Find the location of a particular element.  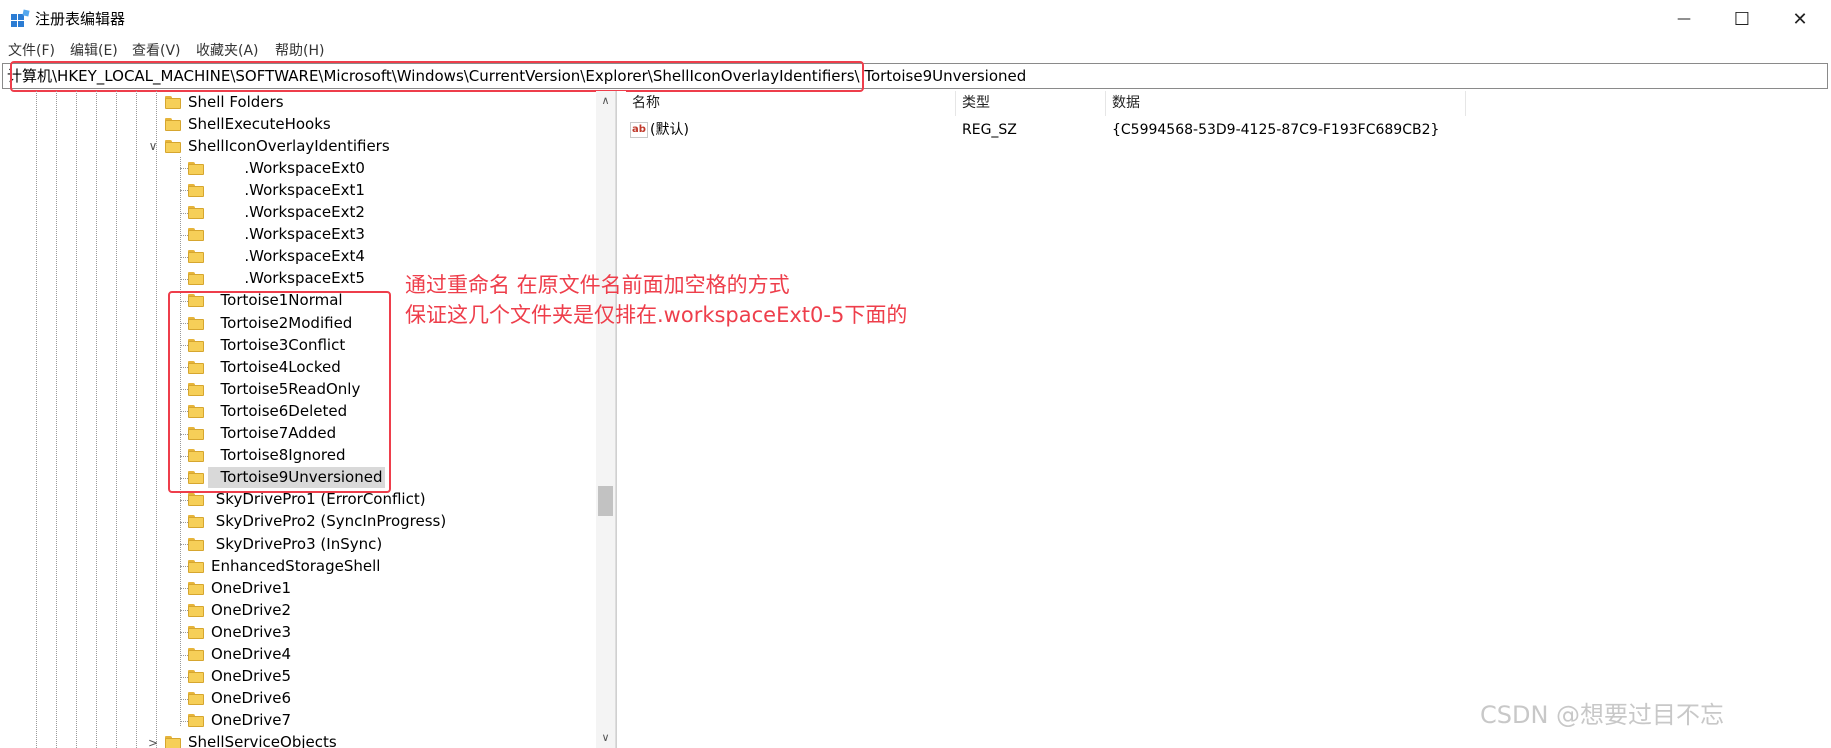

tree-item: SkyDrivePro3 (InSync) is located at coordinates (282, 544).